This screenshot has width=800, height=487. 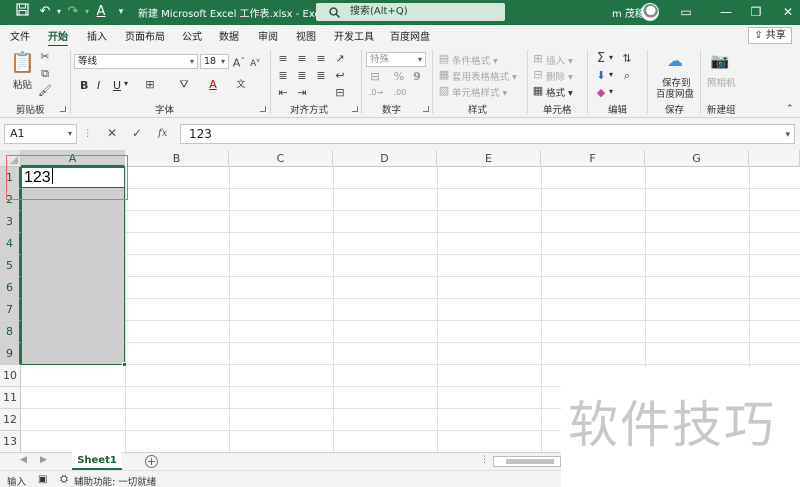 What do you see at coordinates (10, 398) in the screenshot?
I see `row-header-11: 11` at bounding box center [10, 398].